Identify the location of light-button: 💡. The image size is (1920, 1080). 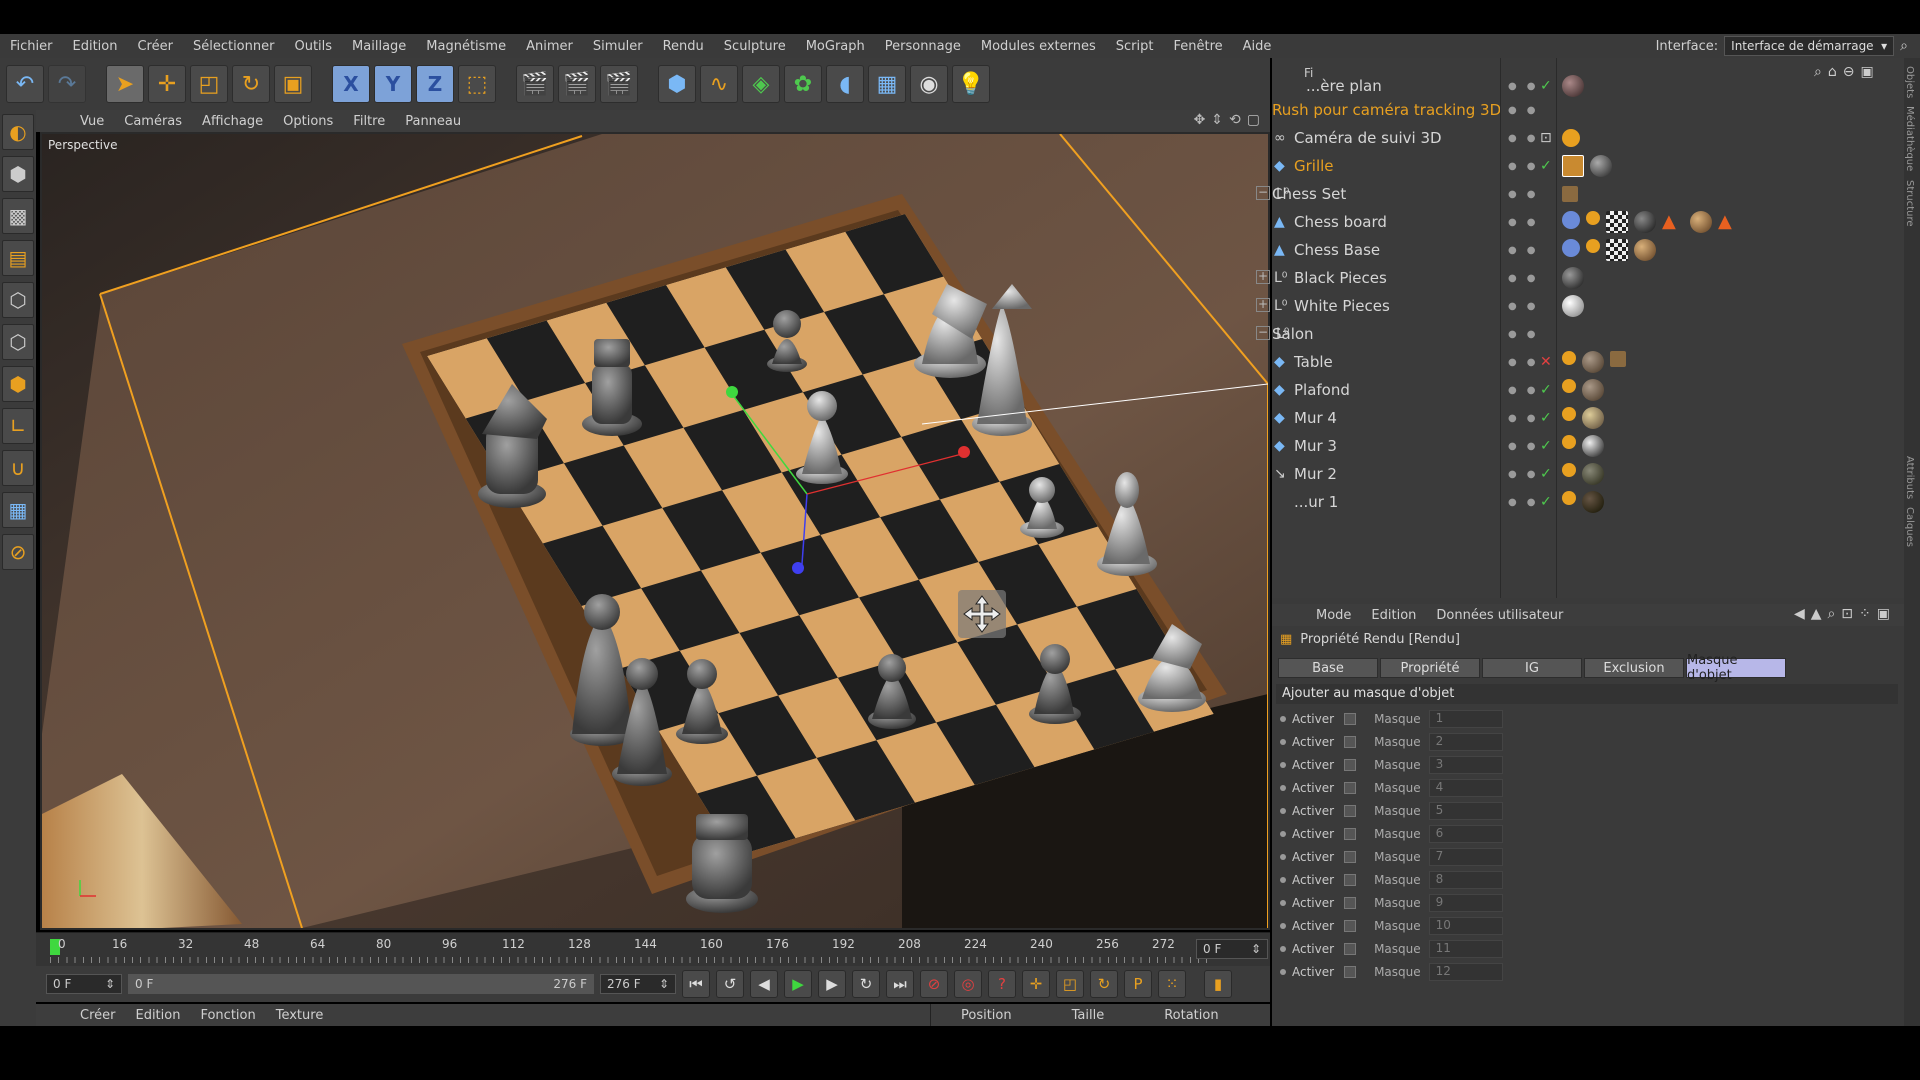
(971, 84).